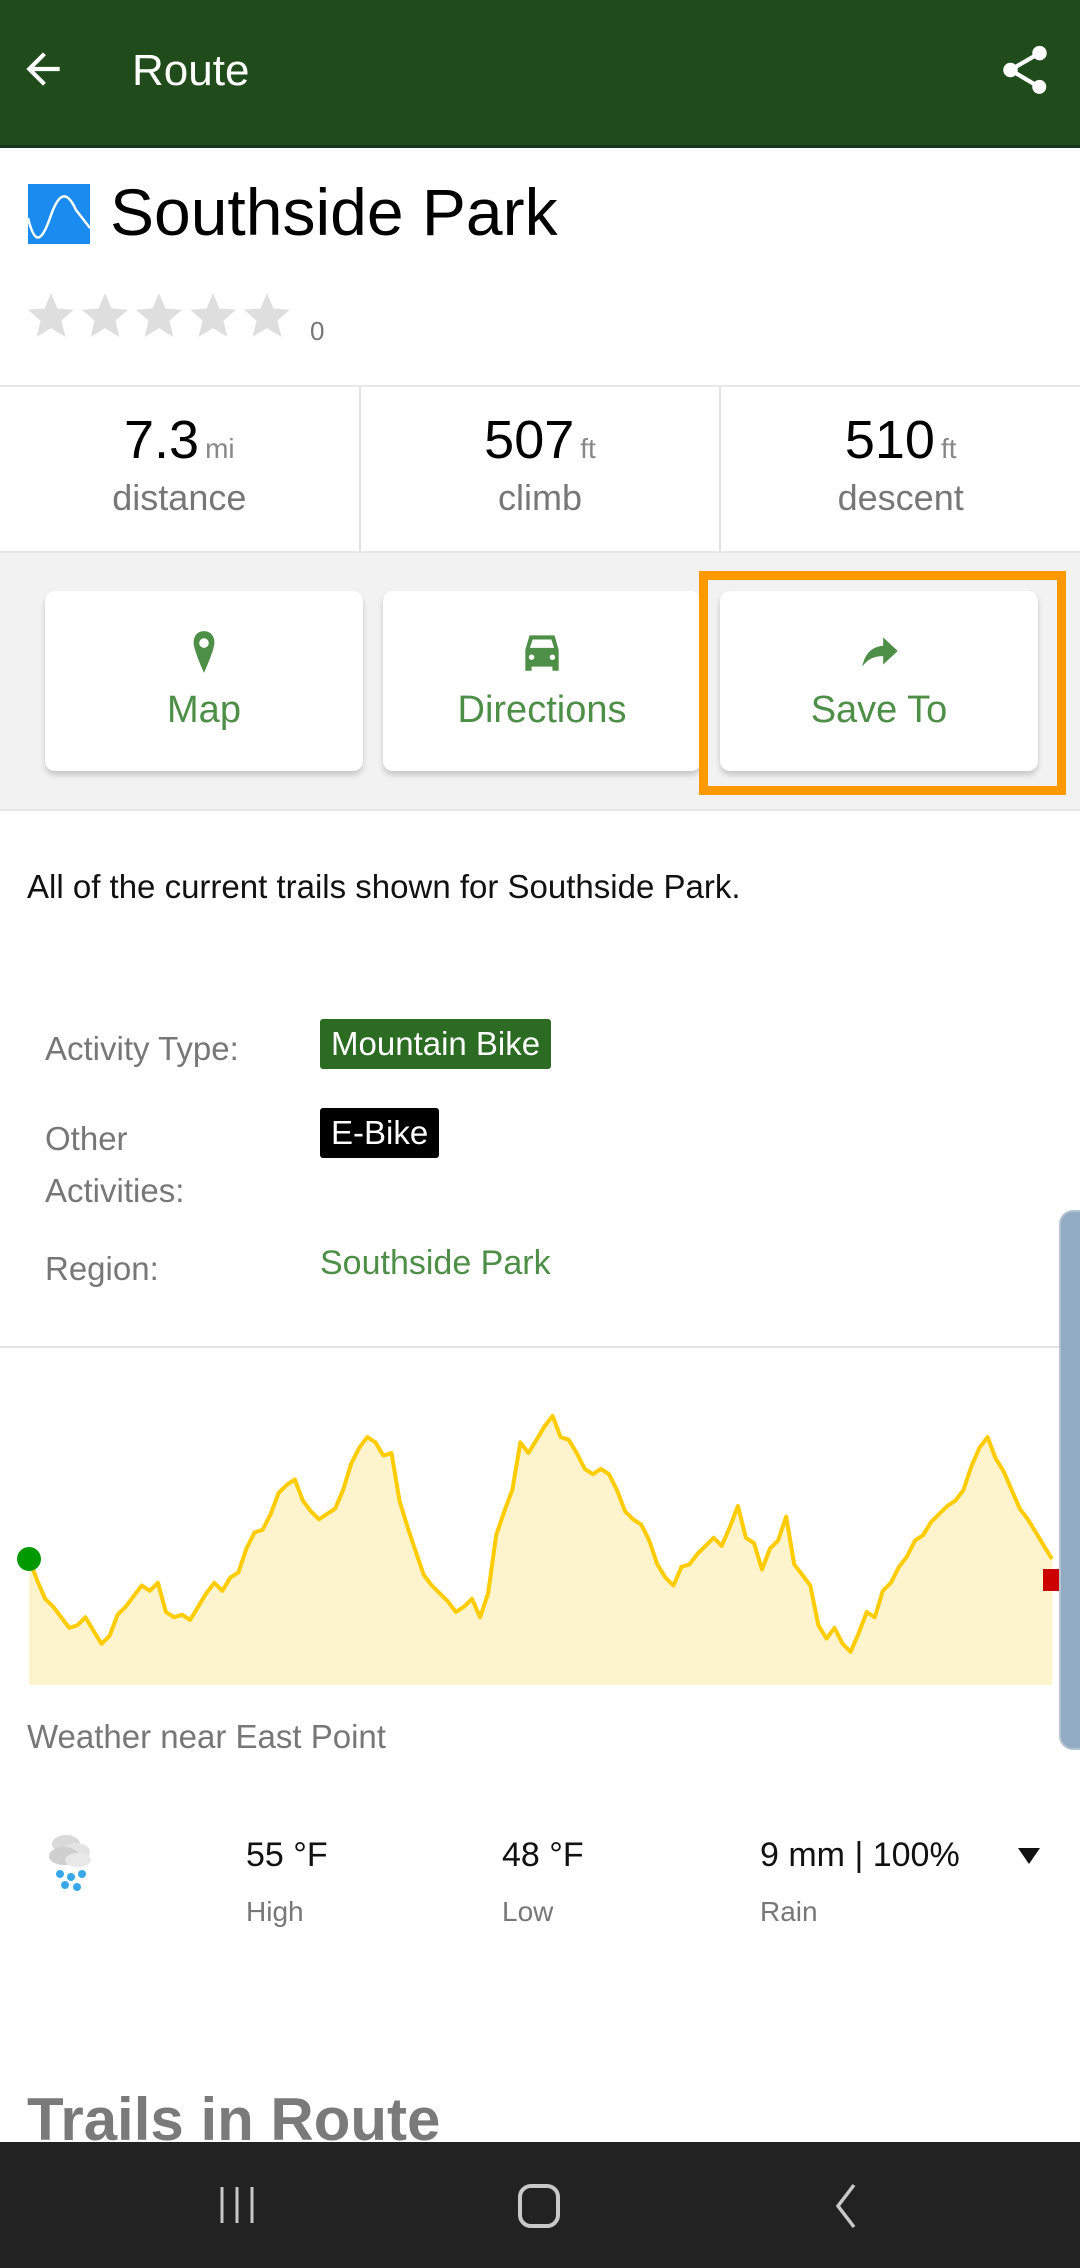 This screenshot has height=2268, width=1080. I want to click on home-icon, so click(539, 2205).